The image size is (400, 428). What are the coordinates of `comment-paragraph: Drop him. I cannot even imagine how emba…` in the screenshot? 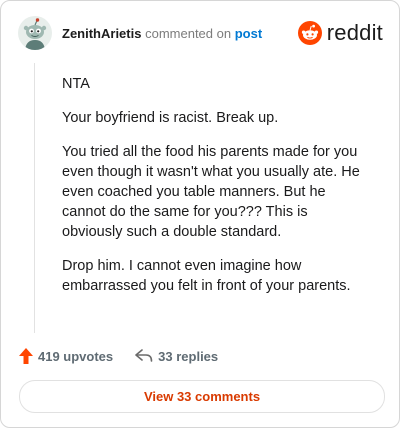 It's located at (206, 276).